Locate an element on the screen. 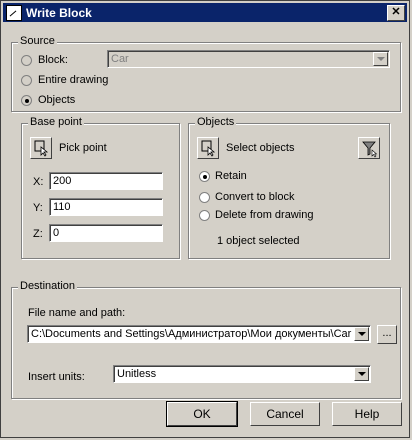  autocad-app-icon is located at coordinates (14, 12).